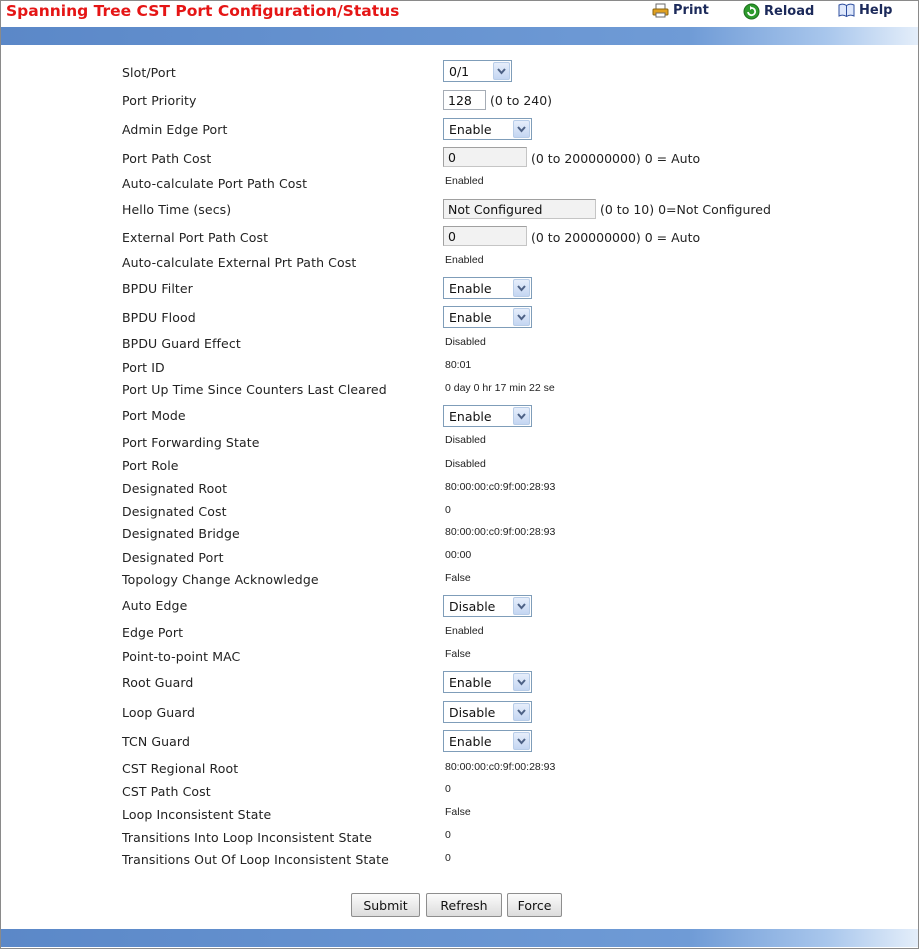 The height and width of the screenshot is (949, 919). I want to click on transitions-into-loop-label: Transitions Into Loop Inconsistent State, so click(247, 837).